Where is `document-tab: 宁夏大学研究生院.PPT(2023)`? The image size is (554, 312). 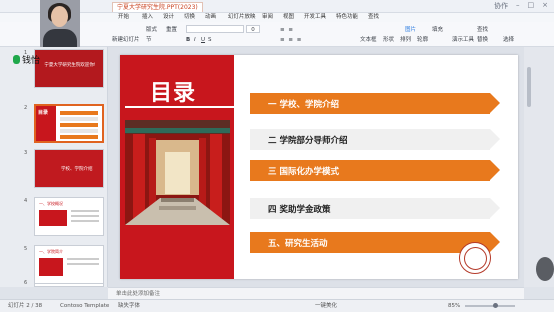
document-tab: 宁夏大学研究生院.PPT(2023) is located at coordinates (157, 7).